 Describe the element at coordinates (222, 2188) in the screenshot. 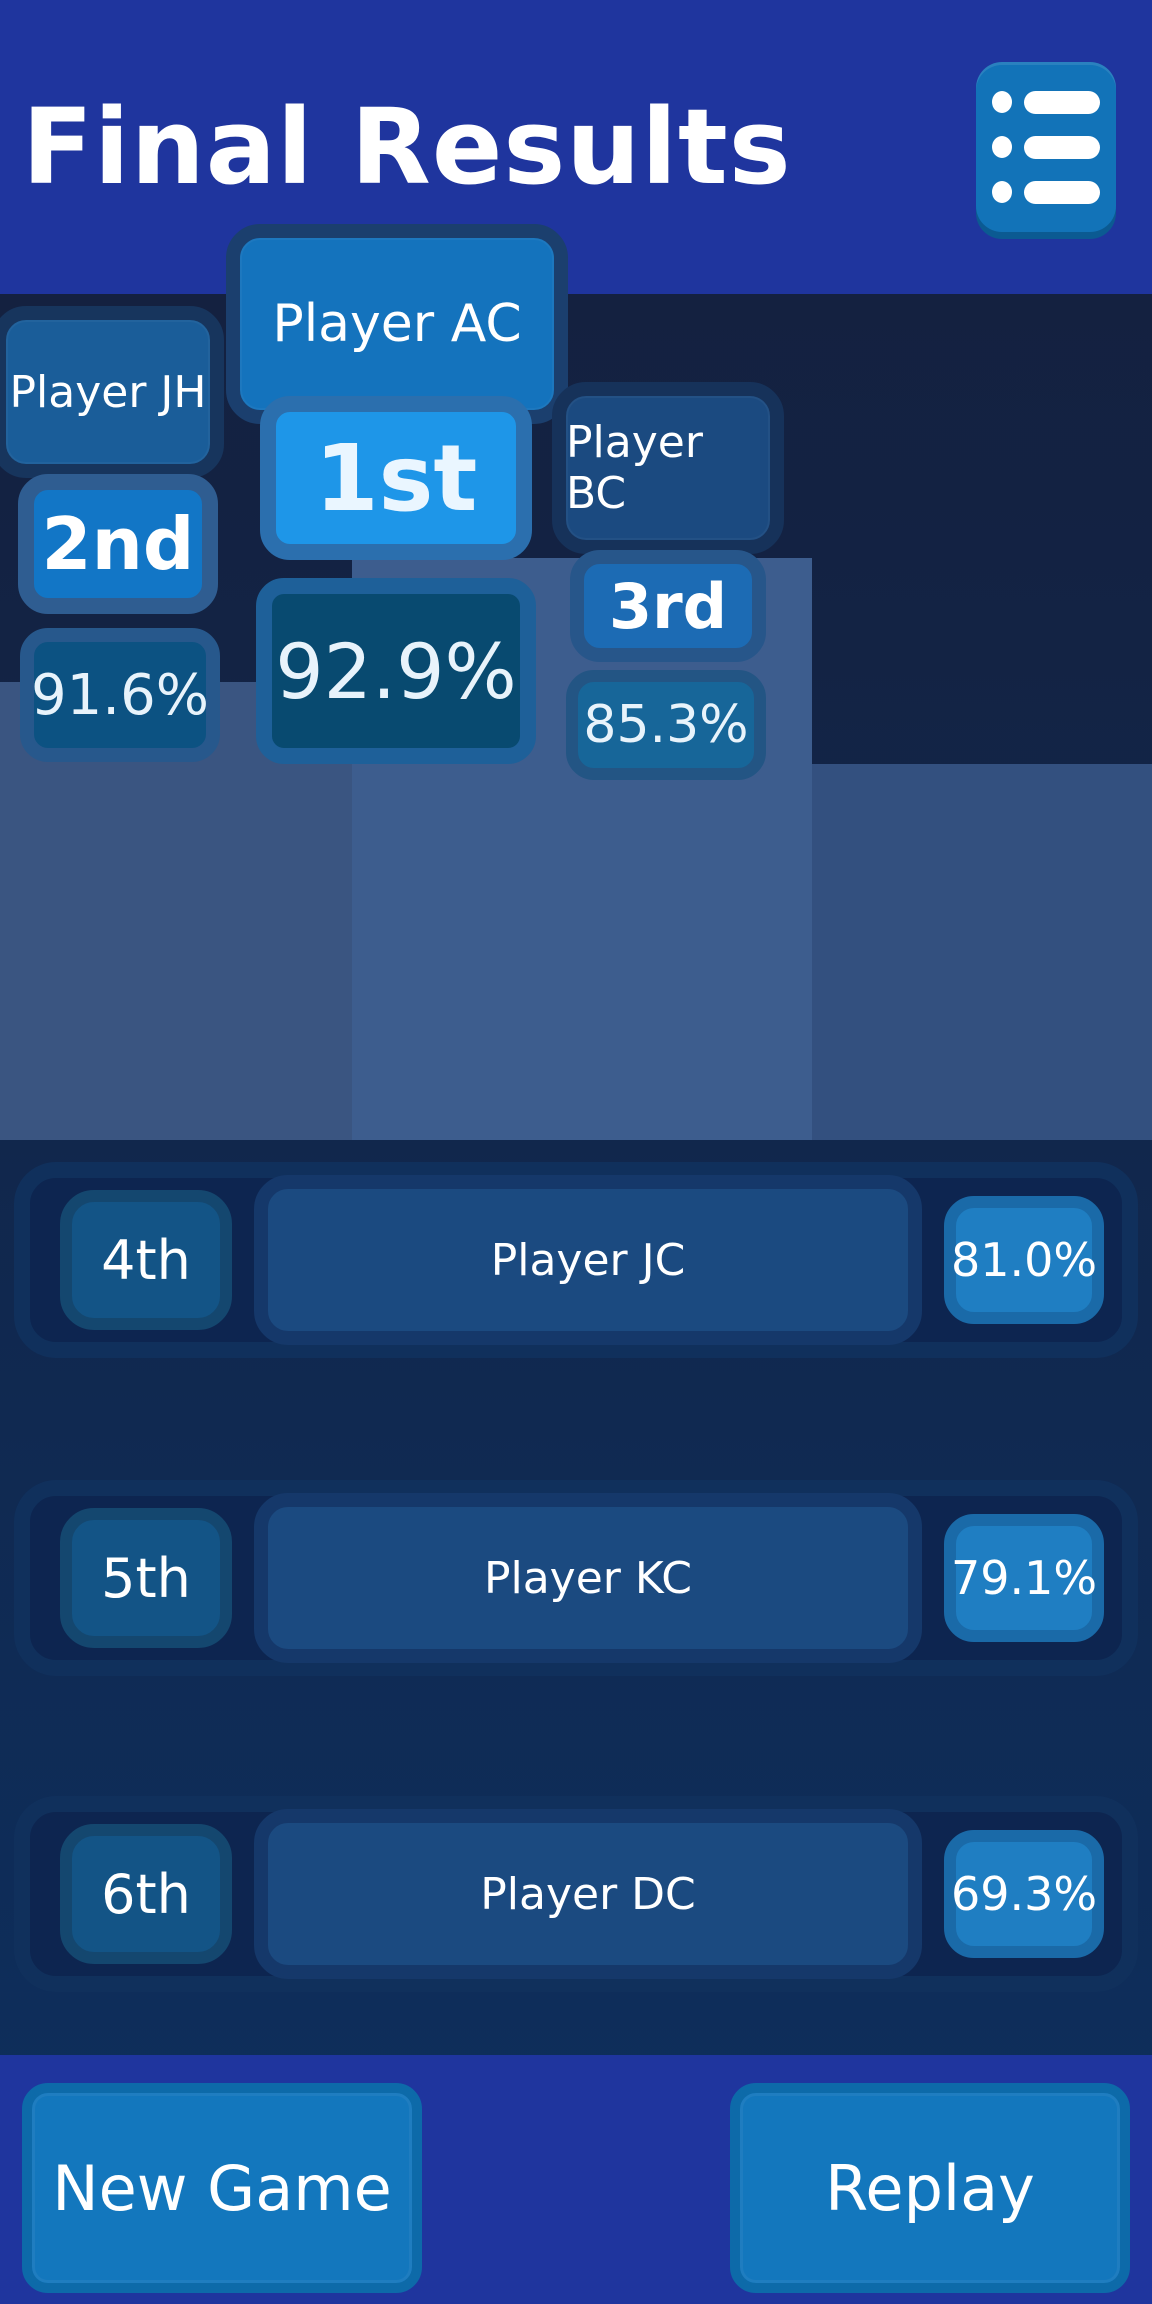

I see `new-game-button: New Game` at that location.